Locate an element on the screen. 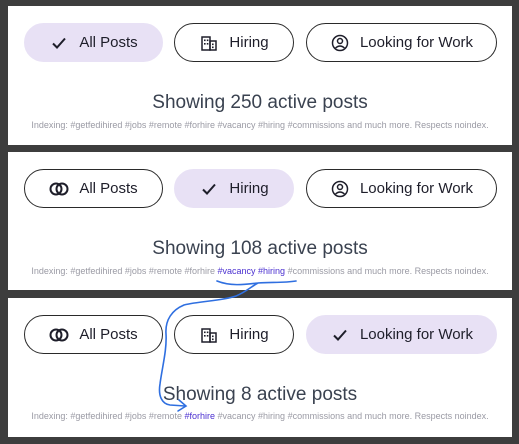 Image resolution: width=519 pixels, height=444 pixels. post-count: Showing 8 active posts is located at coordinates (260, 394).